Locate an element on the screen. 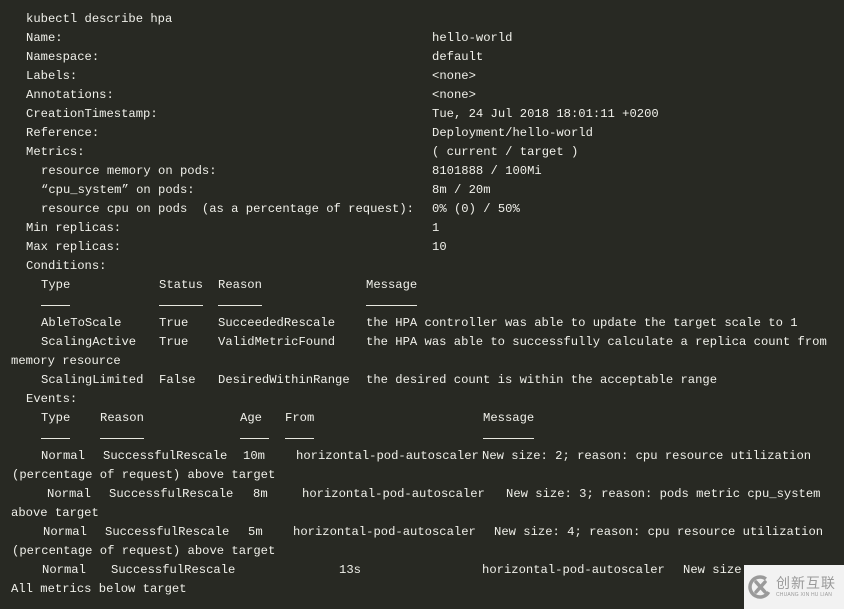 Image resolution: width=844 pixels, height=609 pixels. annotations-label: Annotations: is located at coordinates (70, 95).